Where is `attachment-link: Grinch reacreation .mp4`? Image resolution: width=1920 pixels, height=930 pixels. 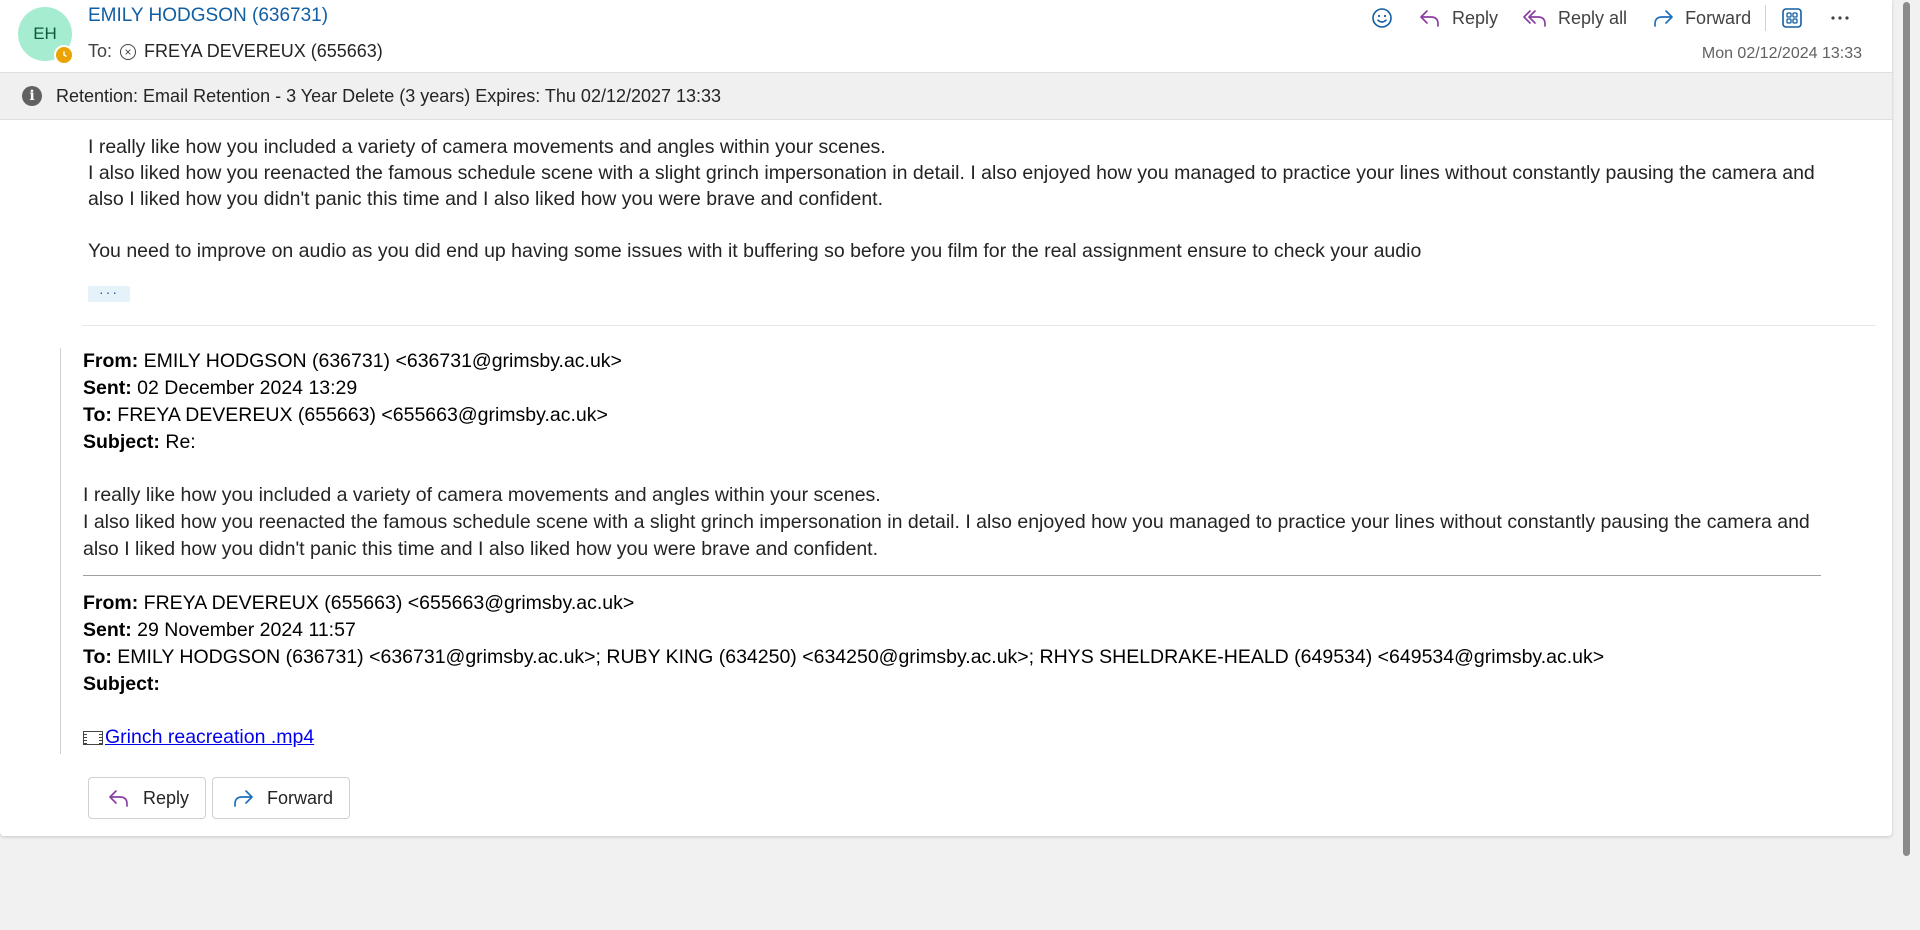
attachment-link: Grinch reacreation .mp4 is located at coordinates (209, 737).